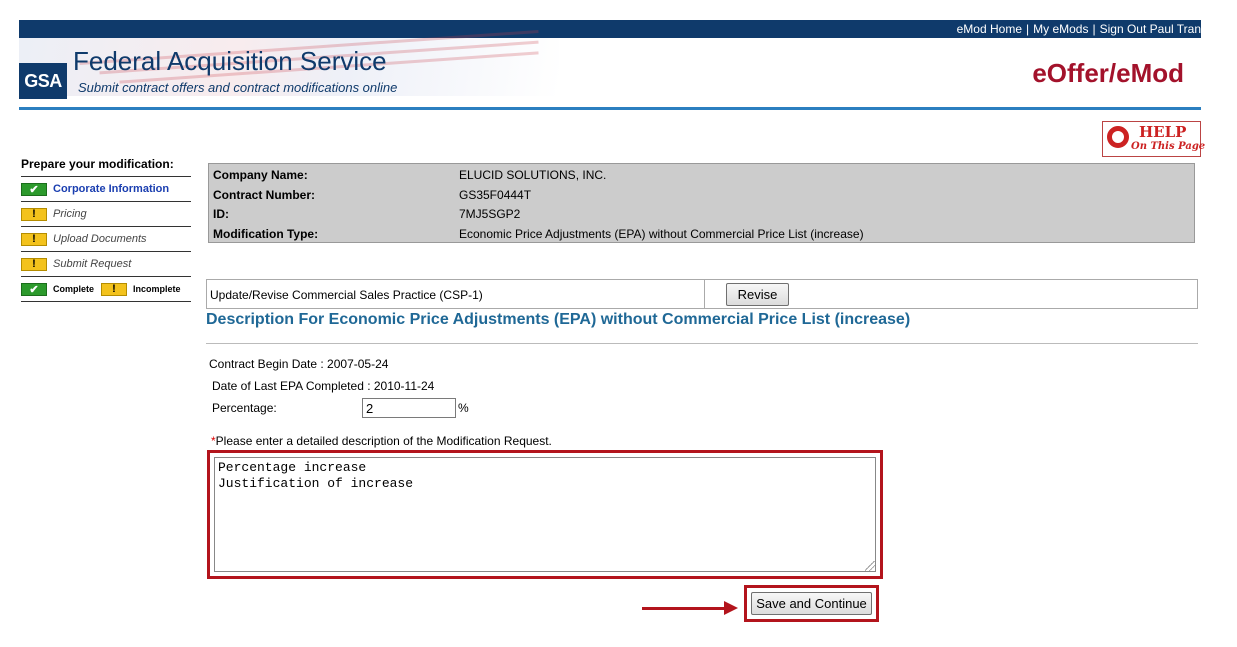  What do you see at coordinates (495, 195) in the screenshot?
I see `contract-value: GS35F0444T` at bounding box center [495, 195].